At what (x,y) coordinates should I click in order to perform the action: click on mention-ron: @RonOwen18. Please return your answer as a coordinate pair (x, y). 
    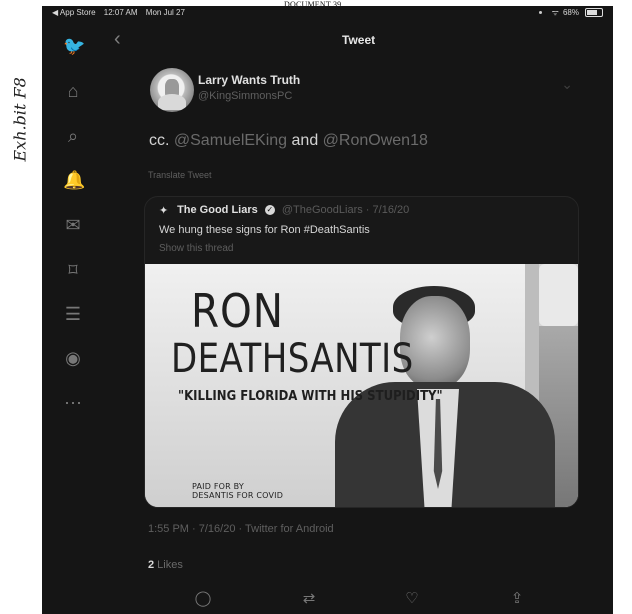
    Looking at the image, I should click on (375, 140).